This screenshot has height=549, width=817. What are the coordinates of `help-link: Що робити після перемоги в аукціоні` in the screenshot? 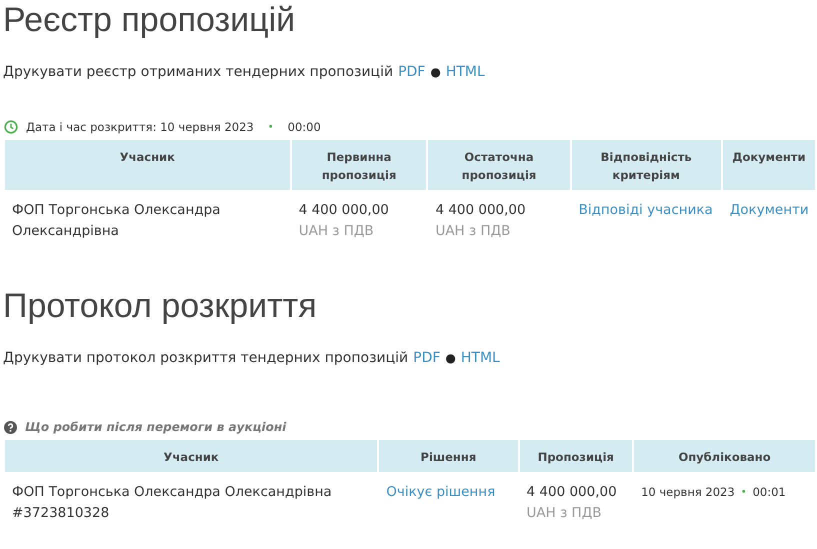 It's located at (155, 427).